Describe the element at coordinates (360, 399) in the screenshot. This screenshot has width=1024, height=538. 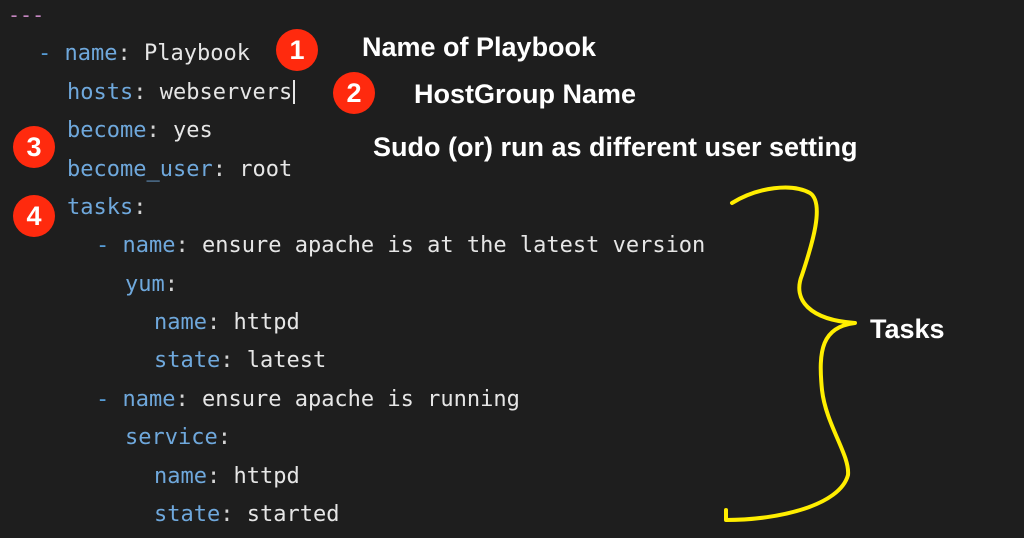
I see `yaml-value: ensure apache is running` at that location.